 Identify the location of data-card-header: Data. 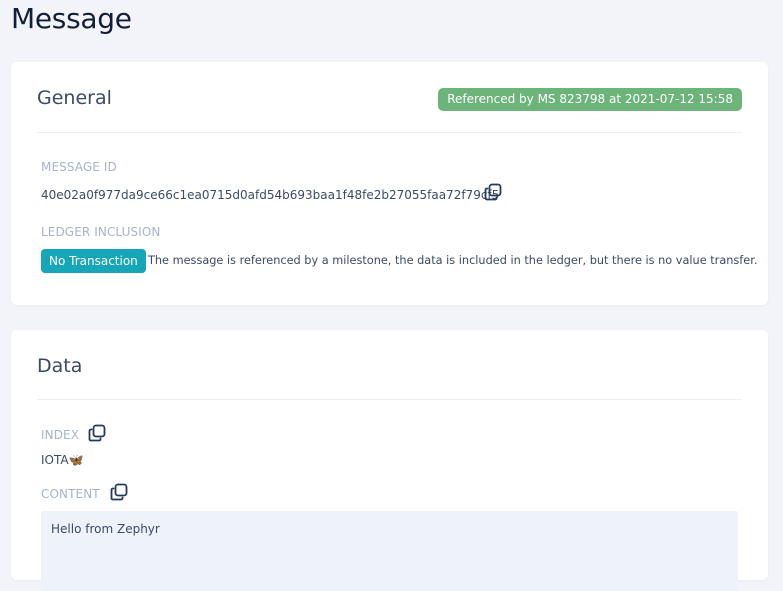
(389, 365).